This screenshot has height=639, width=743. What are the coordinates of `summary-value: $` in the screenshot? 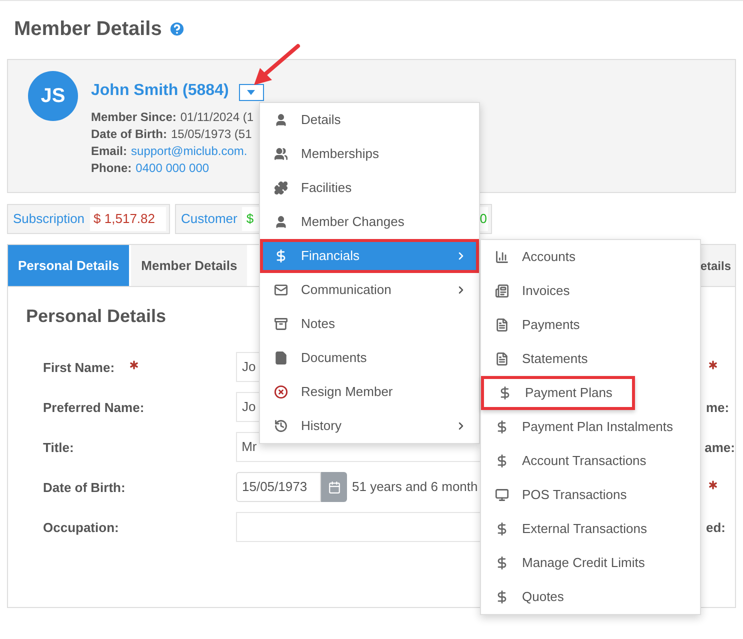 It's located at (250, 219).